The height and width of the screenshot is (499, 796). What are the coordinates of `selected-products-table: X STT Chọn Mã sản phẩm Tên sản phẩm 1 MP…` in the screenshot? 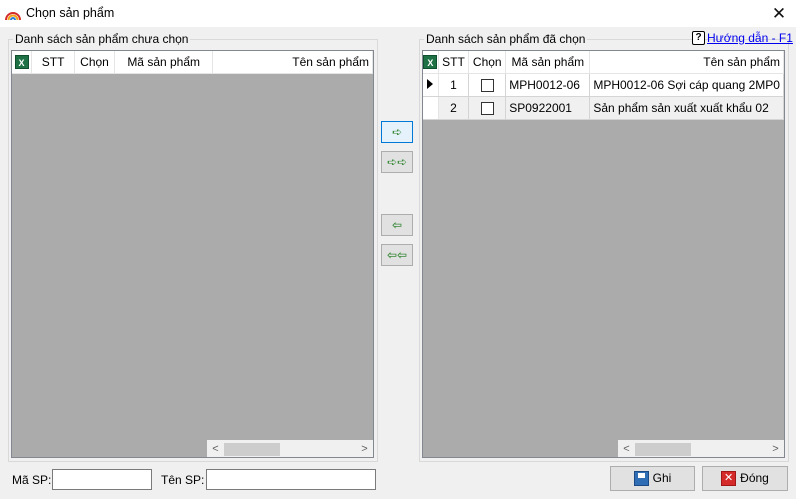 It's located at (603, 85).